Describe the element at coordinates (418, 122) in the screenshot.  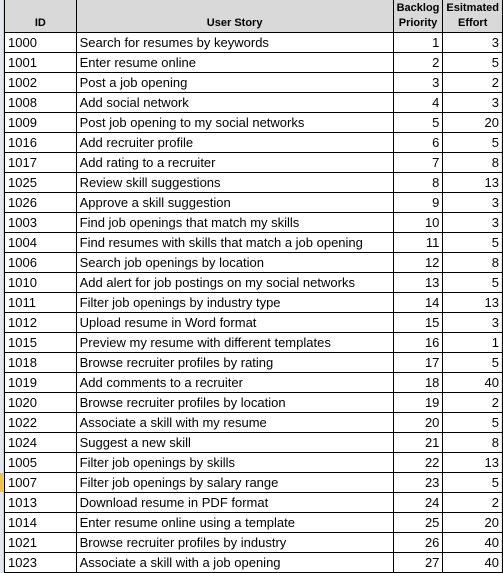
I see `cell-priority: 5` at that location.